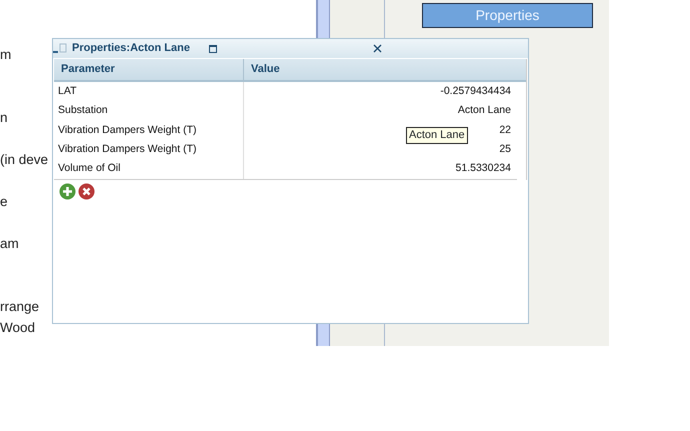  What do you see at coordinates (149, 69) in the screenshot?
I see `column-header: Parameter` at bounding box center [149, 69].